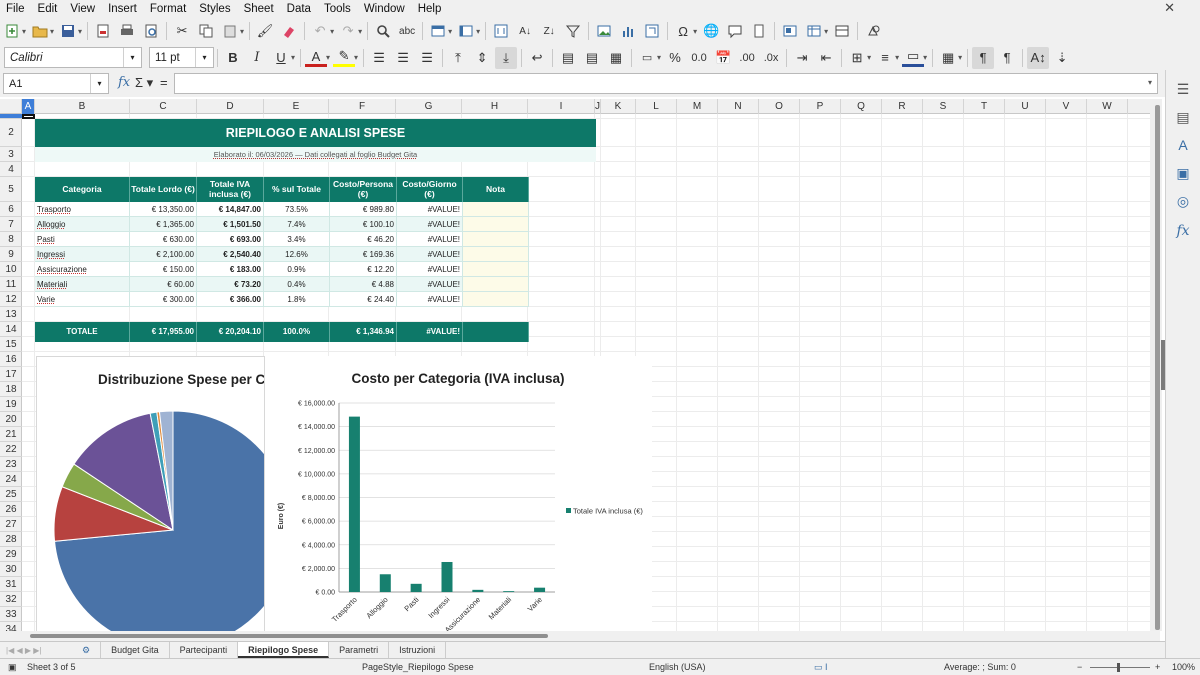  I want to click on table-header: Totale IVA inclusa (€), so click(230, 189).